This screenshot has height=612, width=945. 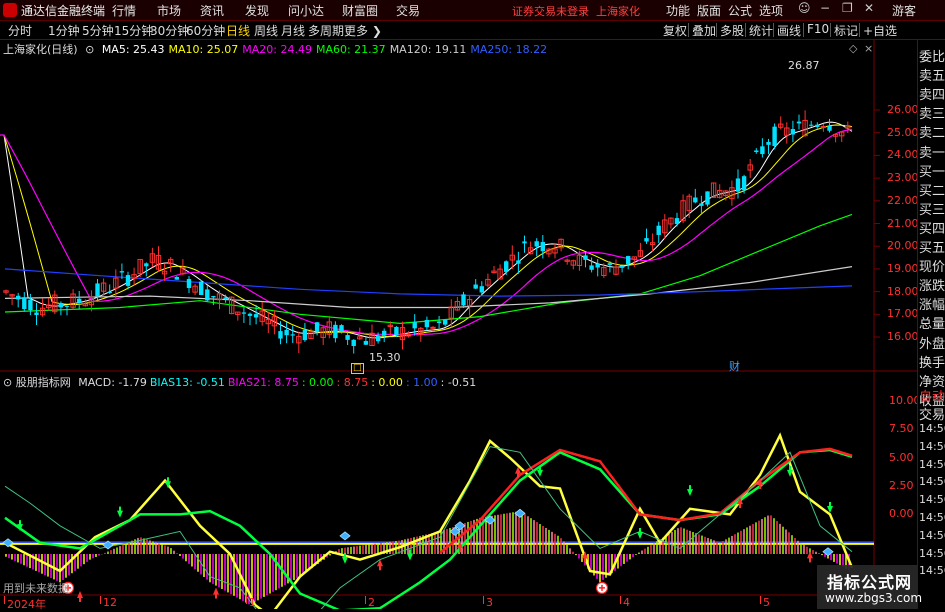 What do you see at coordinates (853, 48) in the screenshot?
I see `chart-diamond-icon: ◇` at bounding box center [853, 48].